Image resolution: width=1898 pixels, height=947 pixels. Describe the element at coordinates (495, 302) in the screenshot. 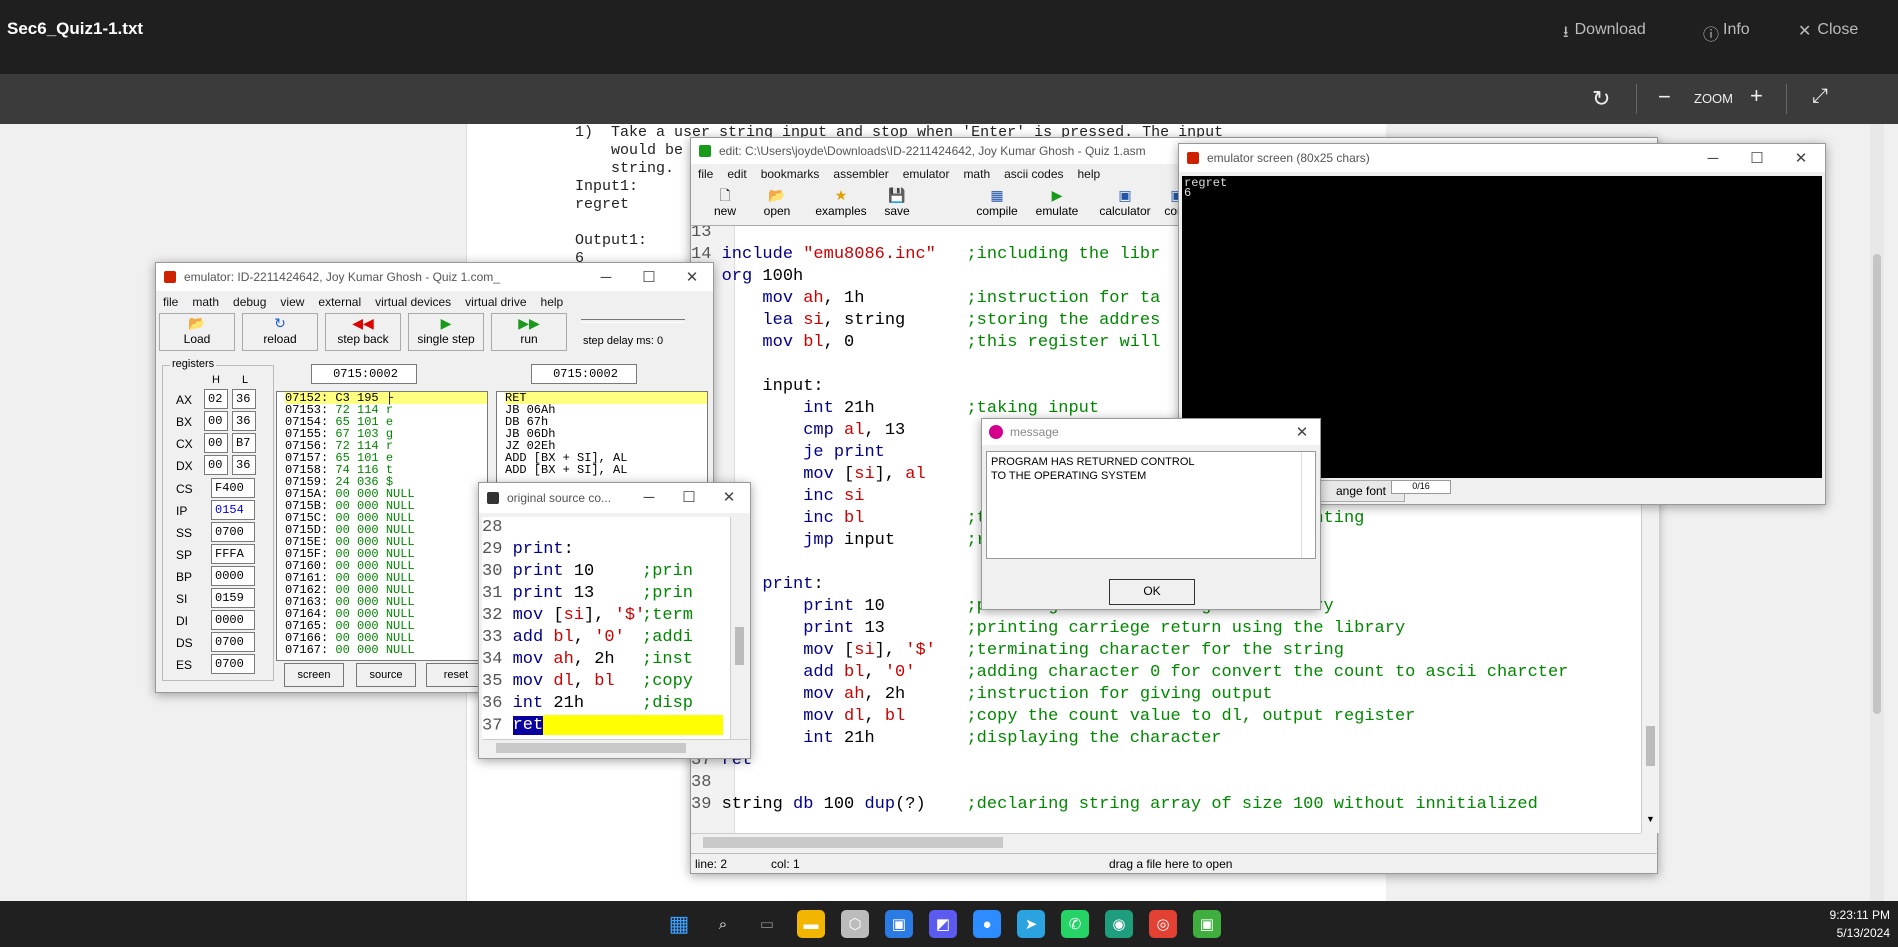

I see `menu-item-virtual-drive: virtual drive` at that location.